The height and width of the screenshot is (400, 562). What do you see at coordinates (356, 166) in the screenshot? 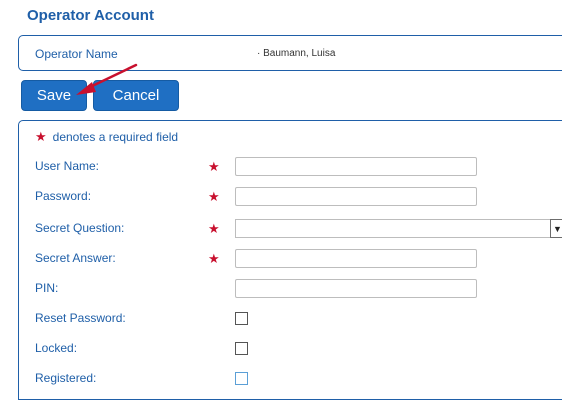
I see `user-name-input` at bounding box center [356, 166].